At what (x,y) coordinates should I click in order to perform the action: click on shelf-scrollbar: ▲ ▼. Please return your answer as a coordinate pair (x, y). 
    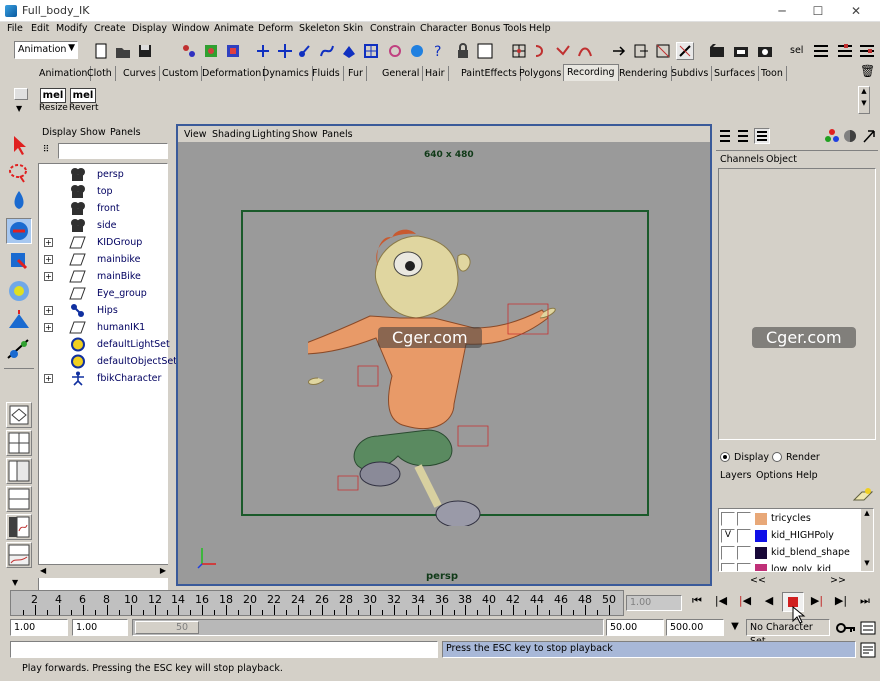
    Looking at the image, I should click on (864, 100).